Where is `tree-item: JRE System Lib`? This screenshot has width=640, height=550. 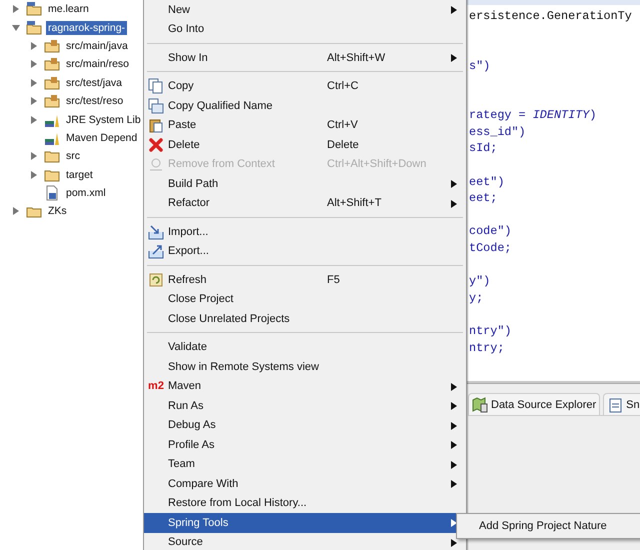 tree-item: JRE System Lib is located at coordinates (103, 119).